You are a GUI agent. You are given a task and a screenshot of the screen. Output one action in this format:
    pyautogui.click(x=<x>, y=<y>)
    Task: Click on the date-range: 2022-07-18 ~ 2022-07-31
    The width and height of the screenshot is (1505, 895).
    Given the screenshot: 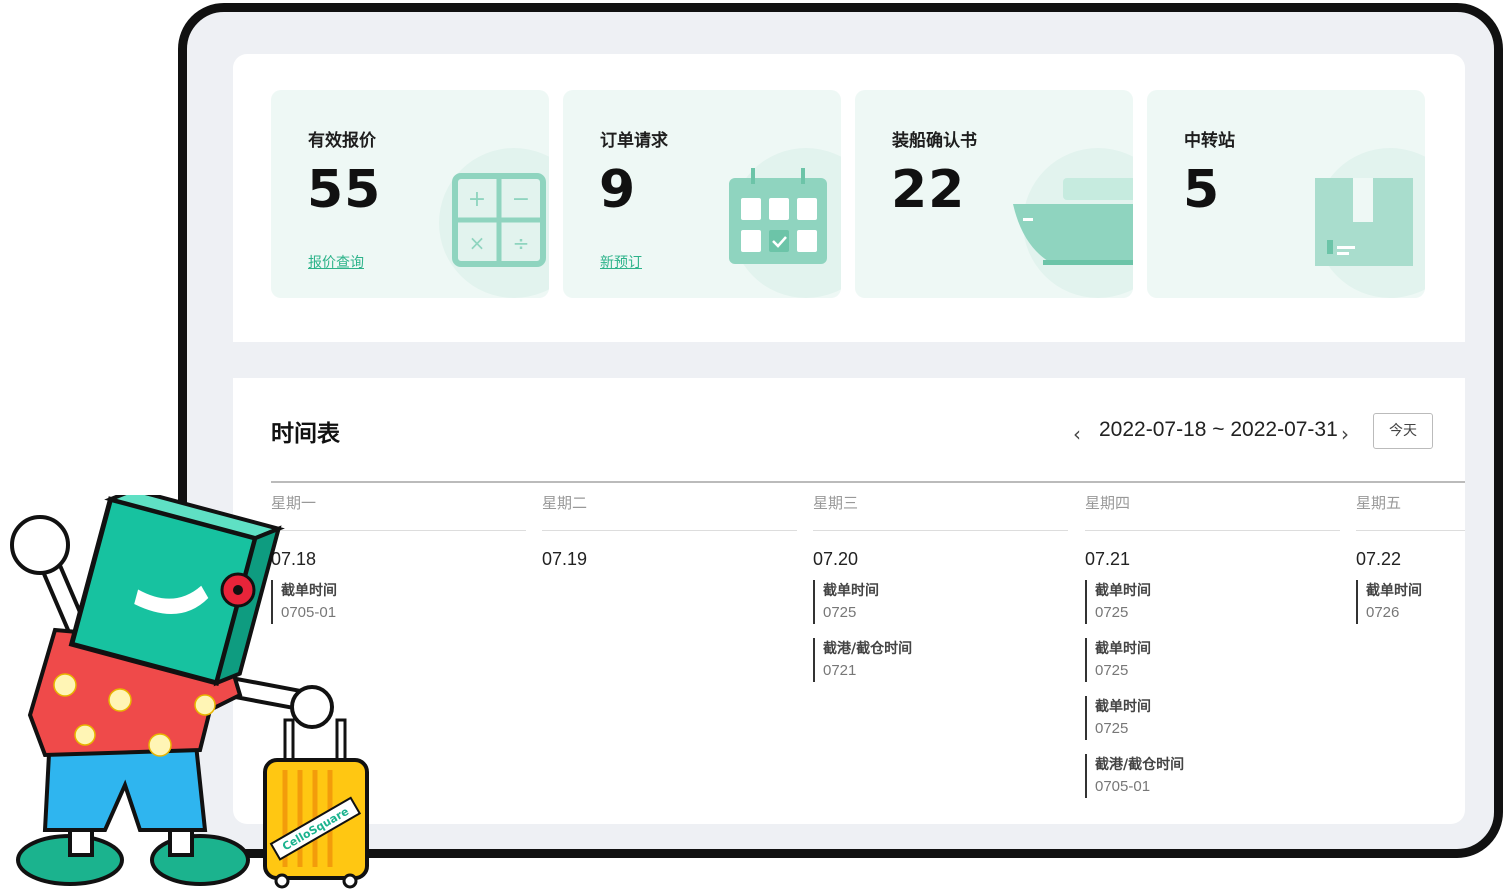 What is the action you would take?
    pyautogui.click(x=1218, y=429)
    